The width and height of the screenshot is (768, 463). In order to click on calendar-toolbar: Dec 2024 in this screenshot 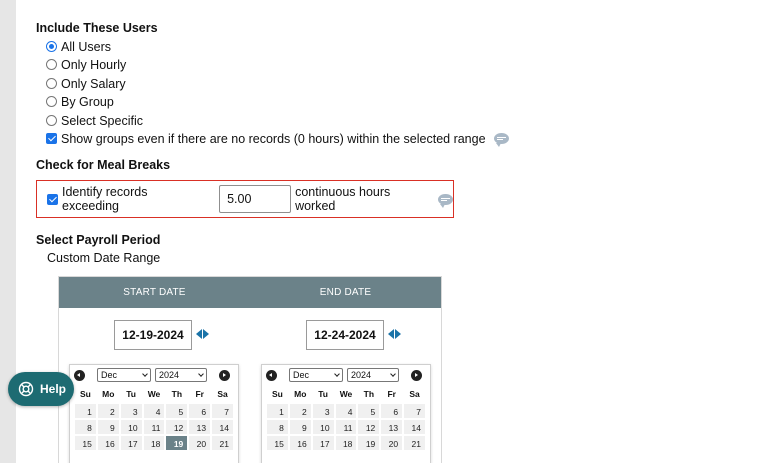, I will do `click(154, 375)`.